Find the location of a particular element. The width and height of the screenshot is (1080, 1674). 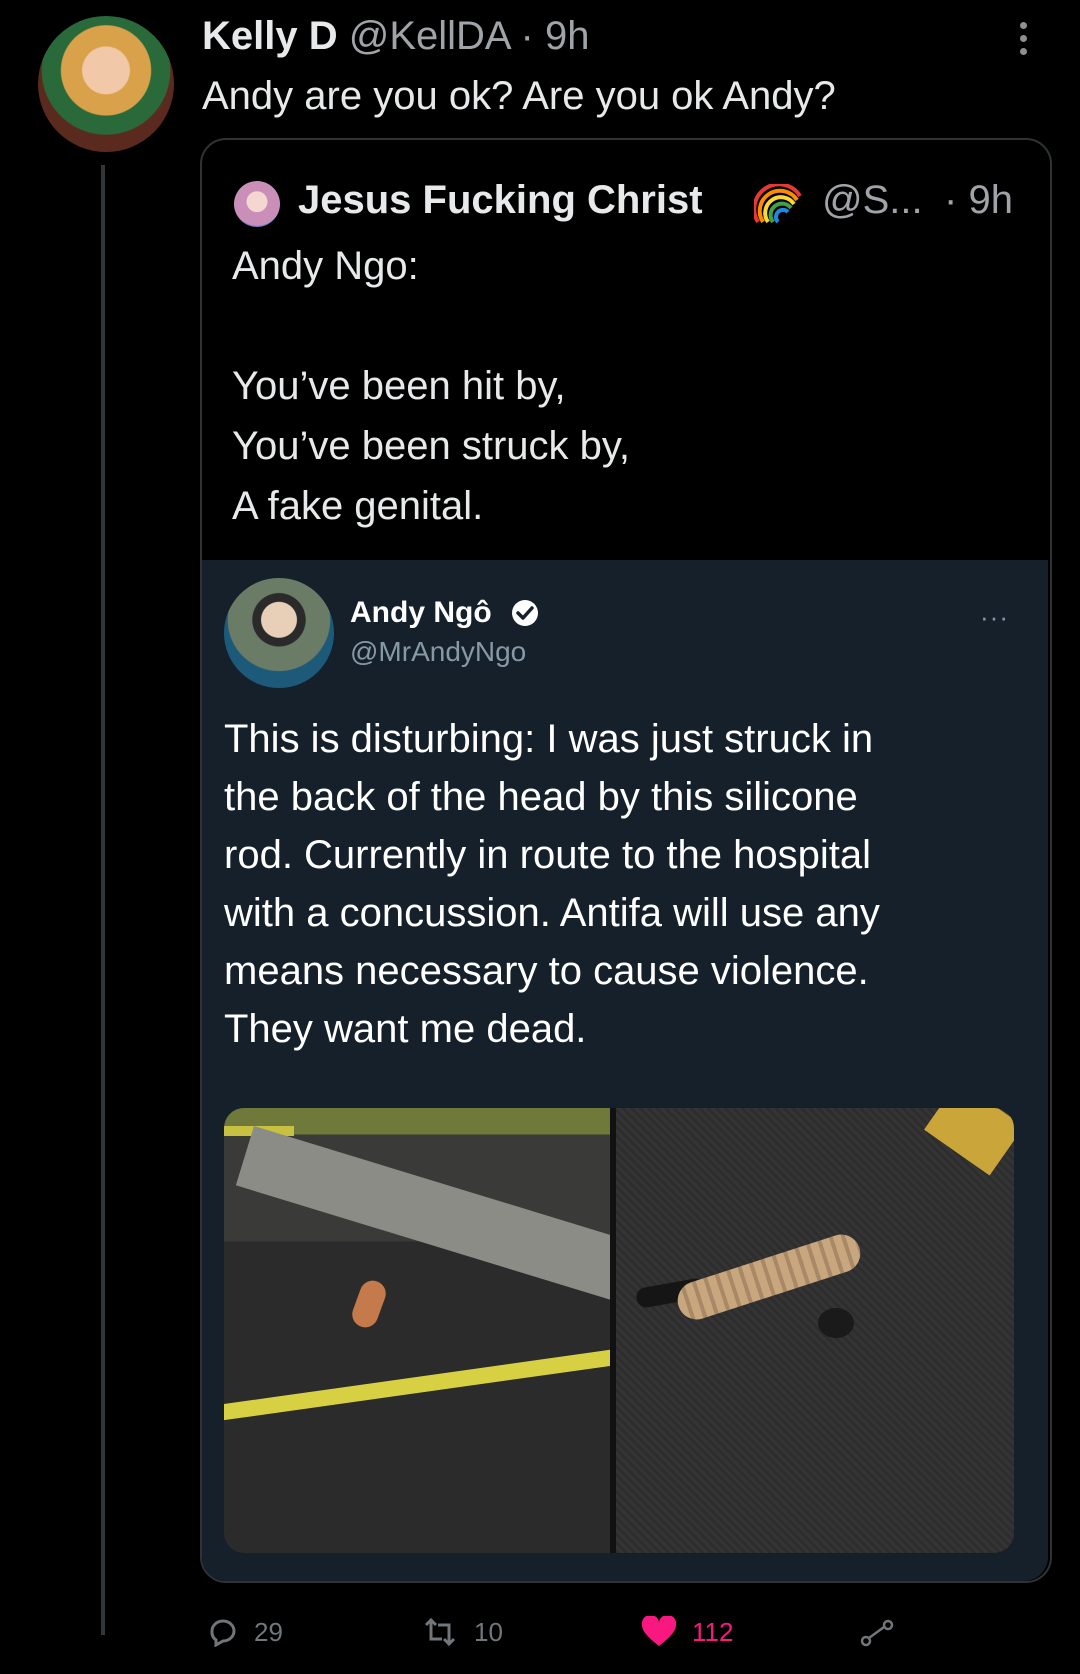

tweet-time: 9h is located at coordinates (567, 36).